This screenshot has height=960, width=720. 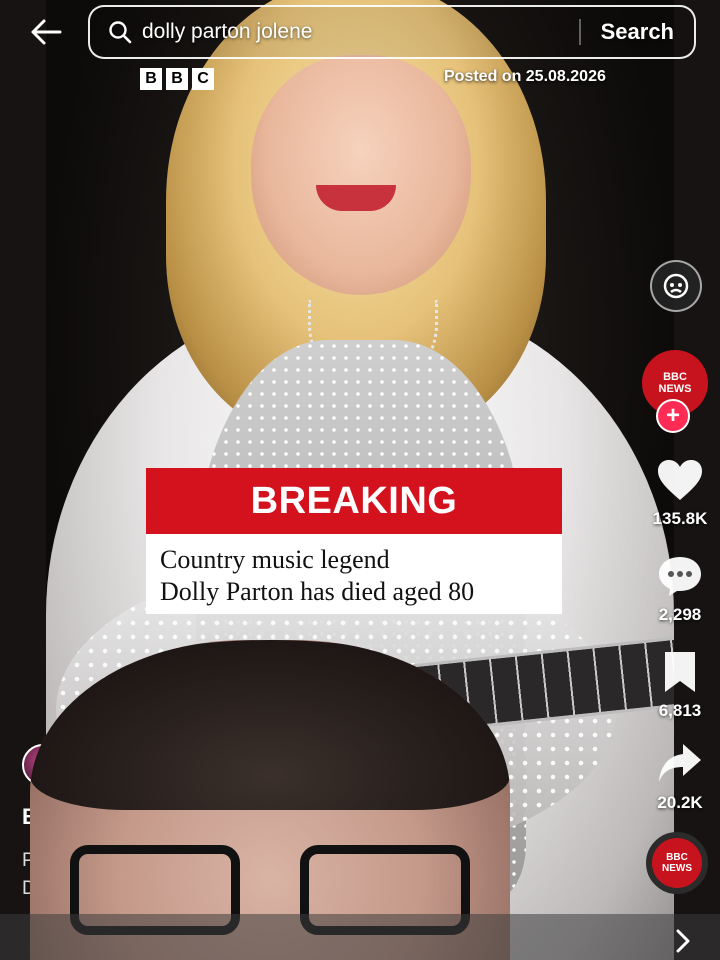 I want to click on next-button, so click(x=683, y=941).